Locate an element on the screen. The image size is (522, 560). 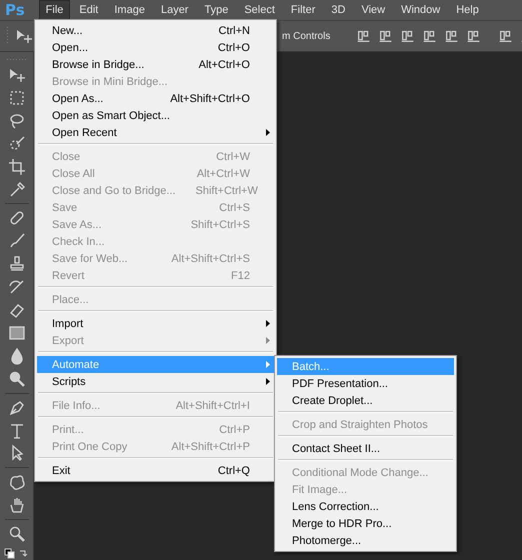
menu-bar-item: Edit is located at coordinates (89, 10).